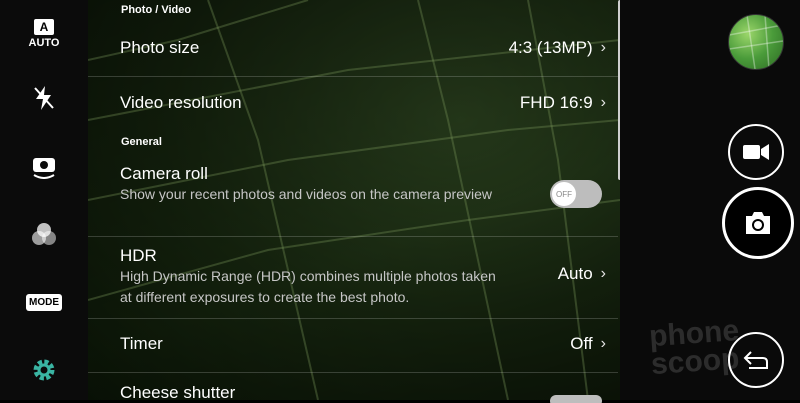  I want to click on thumbnail-image, so click(756, 42).